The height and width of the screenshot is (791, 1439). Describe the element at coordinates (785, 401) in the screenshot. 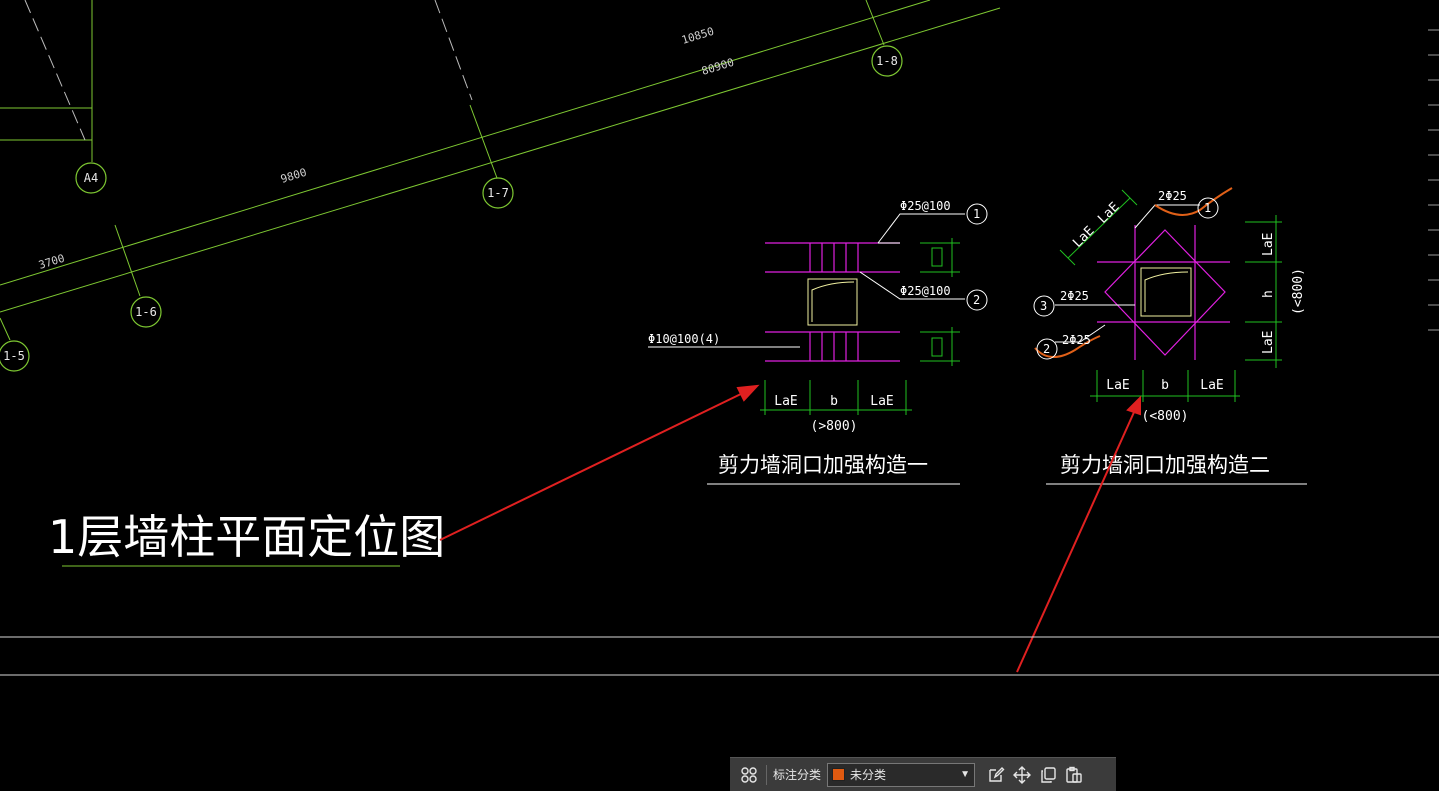

I see `detail1-dim-left: LaE` at that location.